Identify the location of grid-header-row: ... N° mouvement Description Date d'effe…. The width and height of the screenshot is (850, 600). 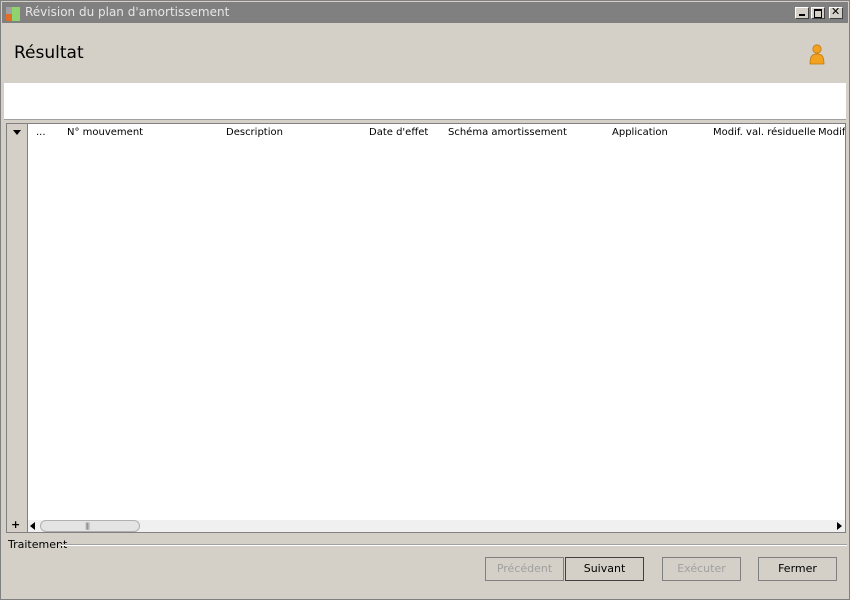
(436, 133).